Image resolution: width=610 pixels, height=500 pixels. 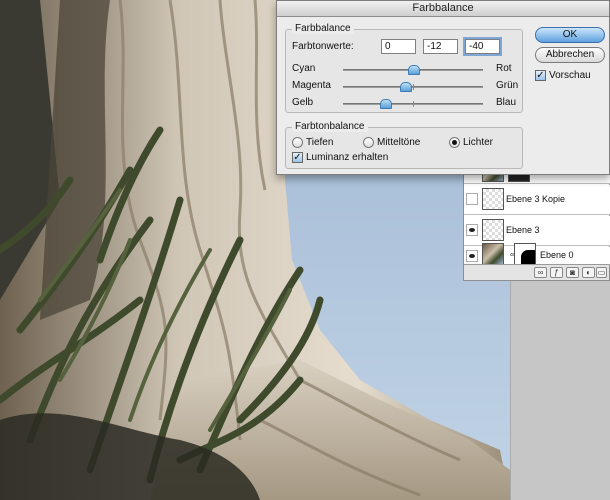 What do you see at coordinates (472, 199) in the screenshot?
I see `visibility-toggle-off` at bounding box center [472, 199].